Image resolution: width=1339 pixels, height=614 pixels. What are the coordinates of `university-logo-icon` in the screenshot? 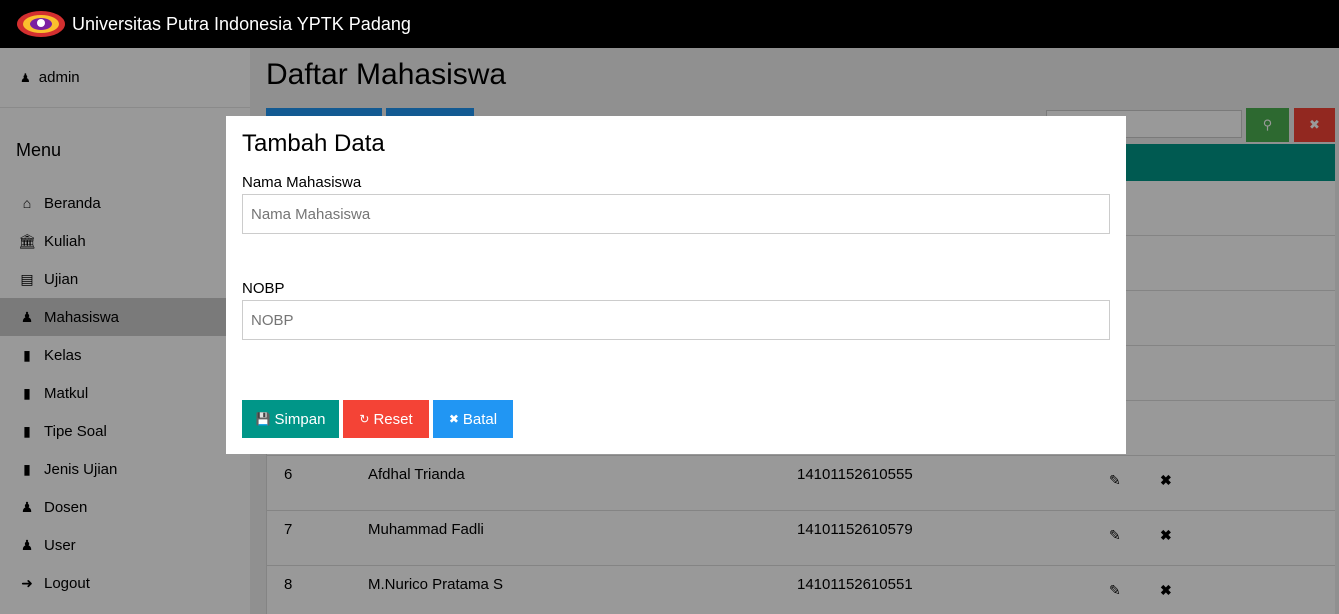 It's located at (41, 24).